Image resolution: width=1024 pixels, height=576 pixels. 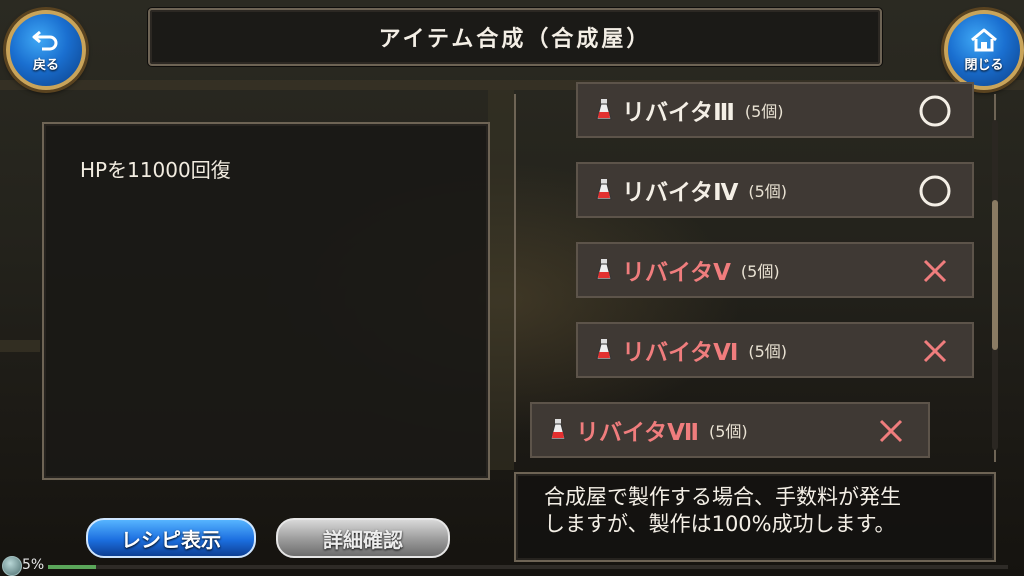 What do you see at coordinates (984, 65) in the screenshot?
I see `close-button-label: 閉じる` at bounding box center [984, 65].